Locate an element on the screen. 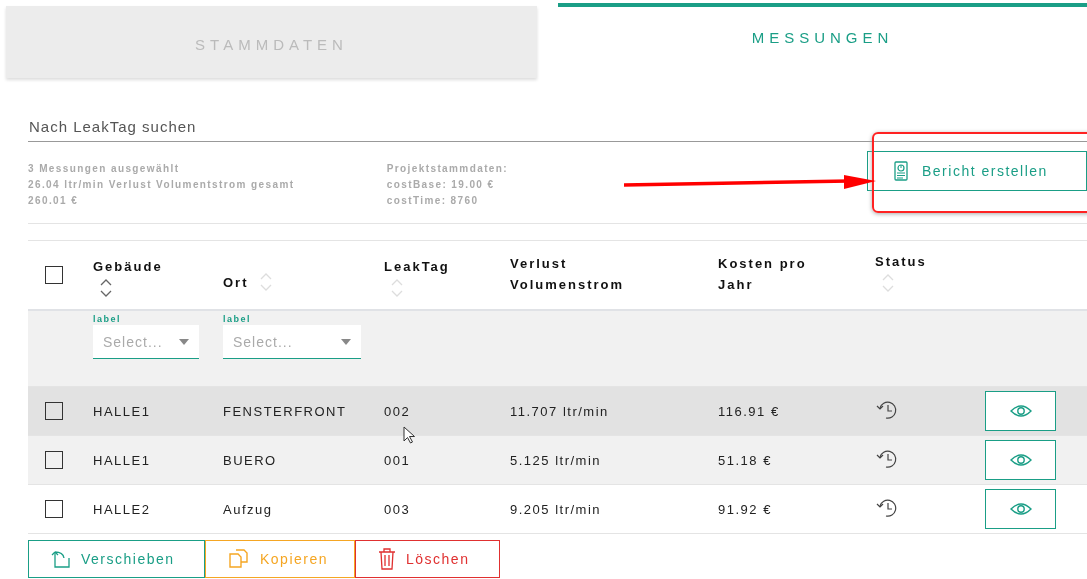 This screenshot has width=1087, height=579. table-cell-text: BUERO is located at coordinates (250, 460).